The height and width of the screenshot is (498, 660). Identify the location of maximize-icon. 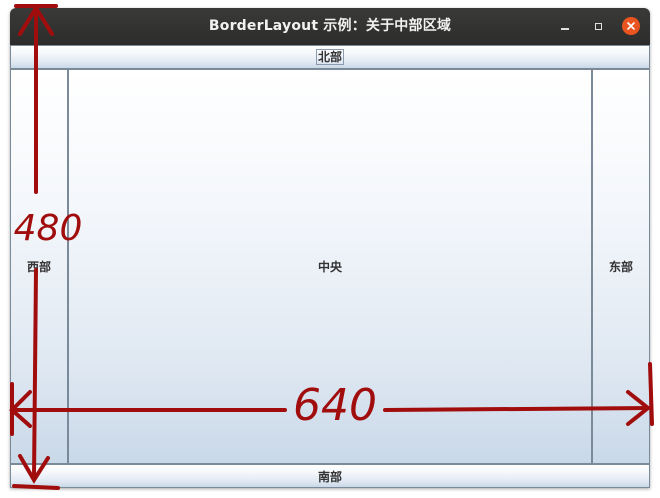
(598, 26).